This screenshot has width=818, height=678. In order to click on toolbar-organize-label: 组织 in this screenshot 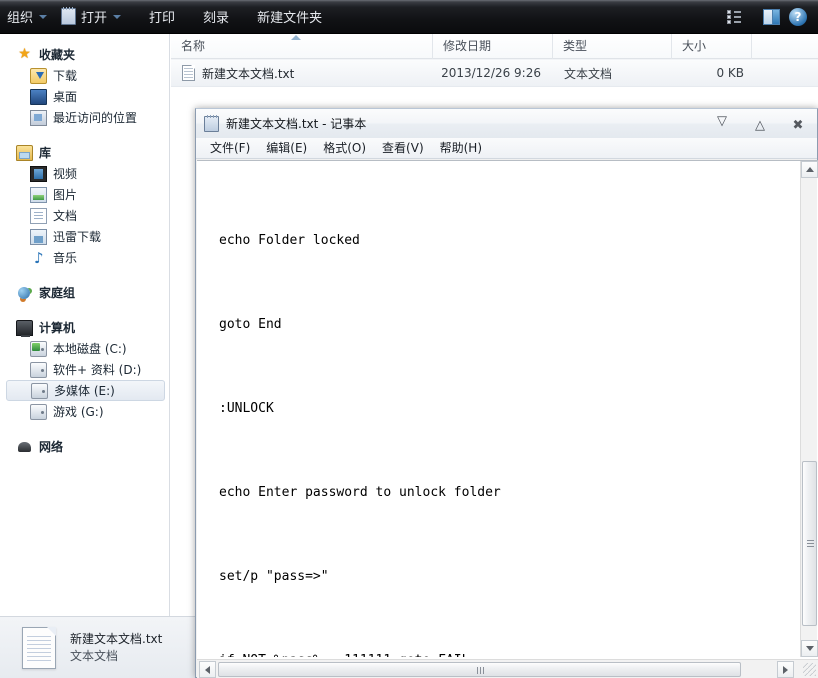, I will do `click(20, 18)`.